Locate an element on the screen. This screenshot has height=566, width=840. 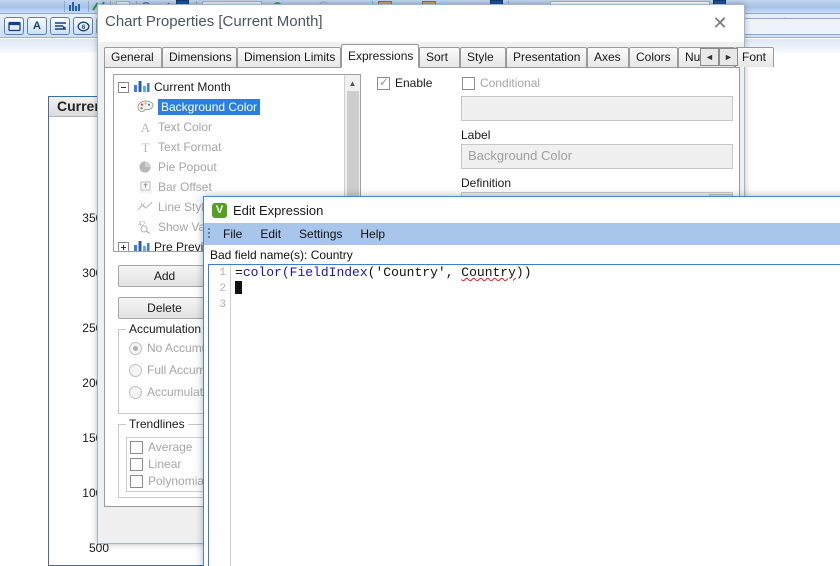
tab-scroll-left-button: ◄ is located at coordinates (709, 57).